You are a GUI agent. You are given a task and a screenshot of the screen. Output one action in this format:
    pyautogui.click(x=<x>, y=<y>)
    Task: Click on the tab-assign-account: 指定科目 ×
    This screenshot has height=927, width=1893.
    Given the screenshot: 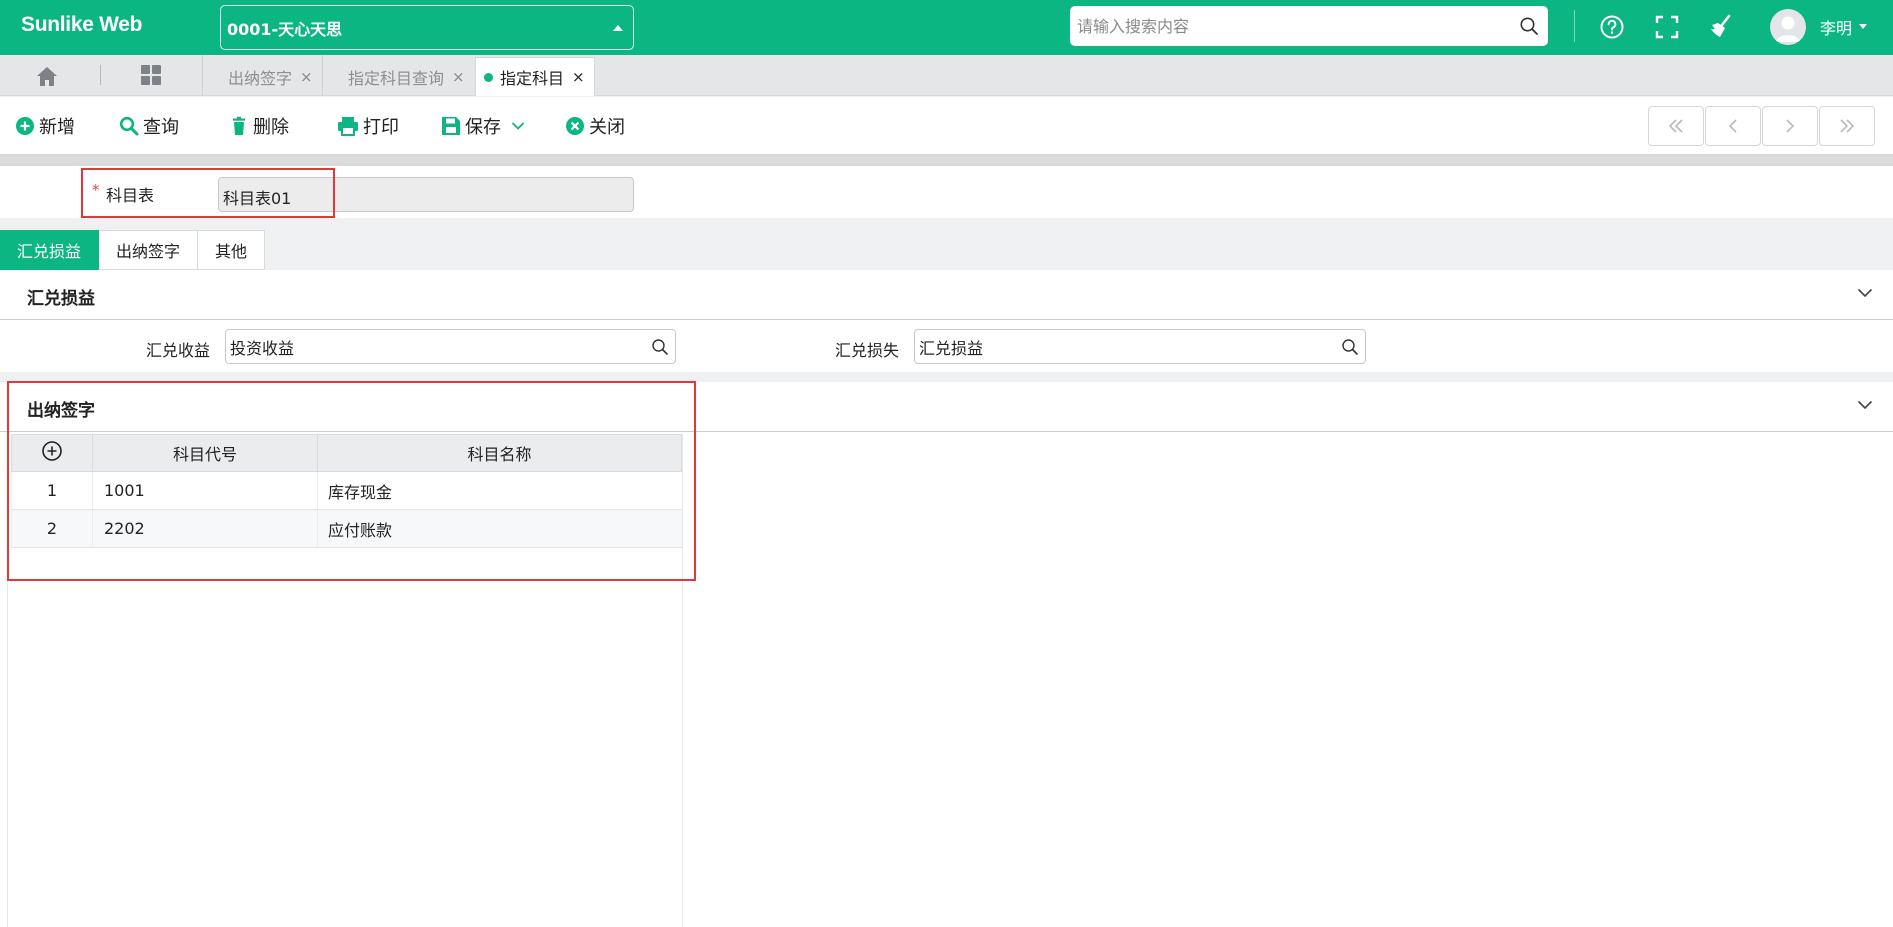 What is the action you would take?
    pyautogui.click(x=535, y=76)
    